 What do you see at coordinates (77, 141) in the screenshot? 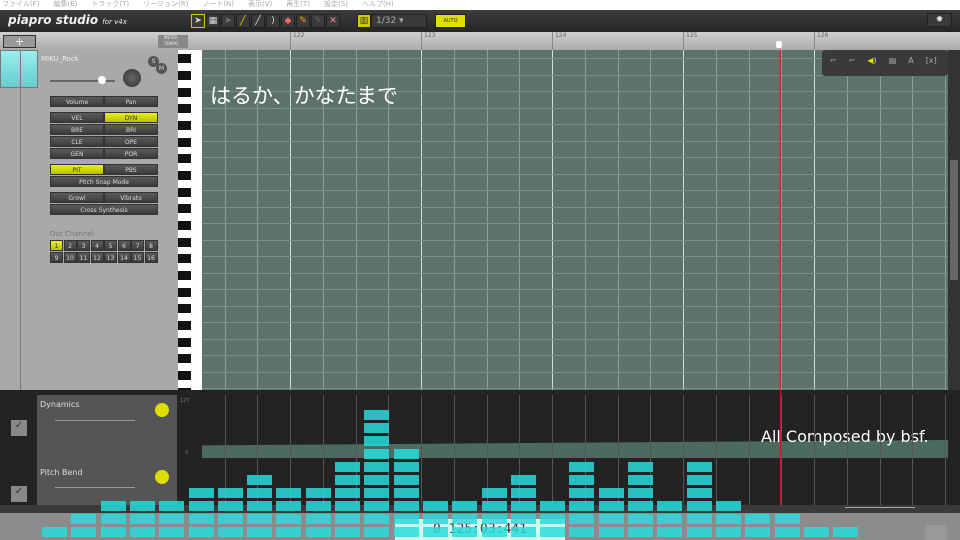
I see `cle-button: CLE` at bounding box center [77, 141].